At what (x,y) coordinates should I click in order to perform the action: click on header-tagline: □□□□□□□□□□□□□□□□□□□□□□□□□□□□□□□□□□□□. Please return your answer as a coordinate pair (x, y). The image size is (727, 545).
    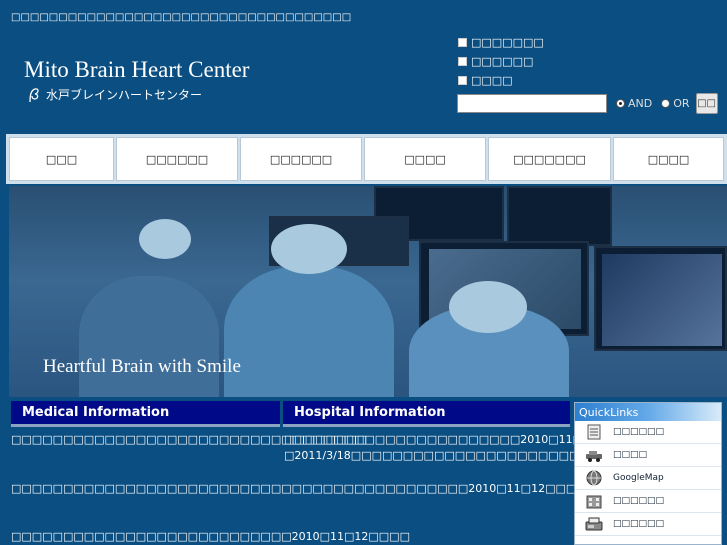
    Looking at the image, I should click on (181, 17).